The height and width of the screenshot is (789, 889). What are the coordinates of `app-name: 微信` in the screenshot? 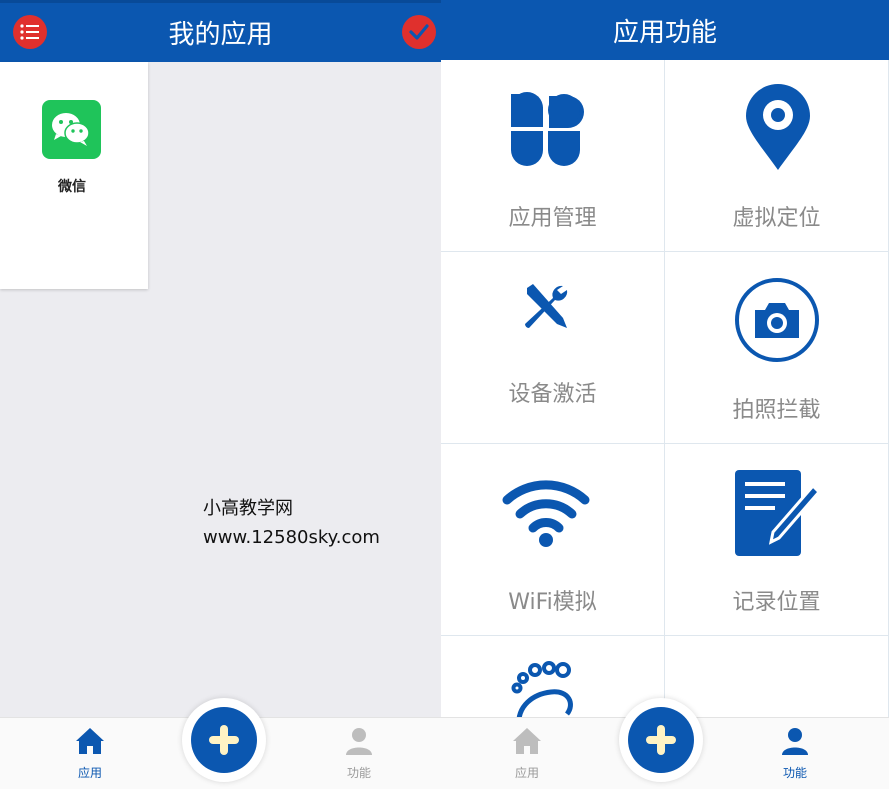 It's located at (72, 187).